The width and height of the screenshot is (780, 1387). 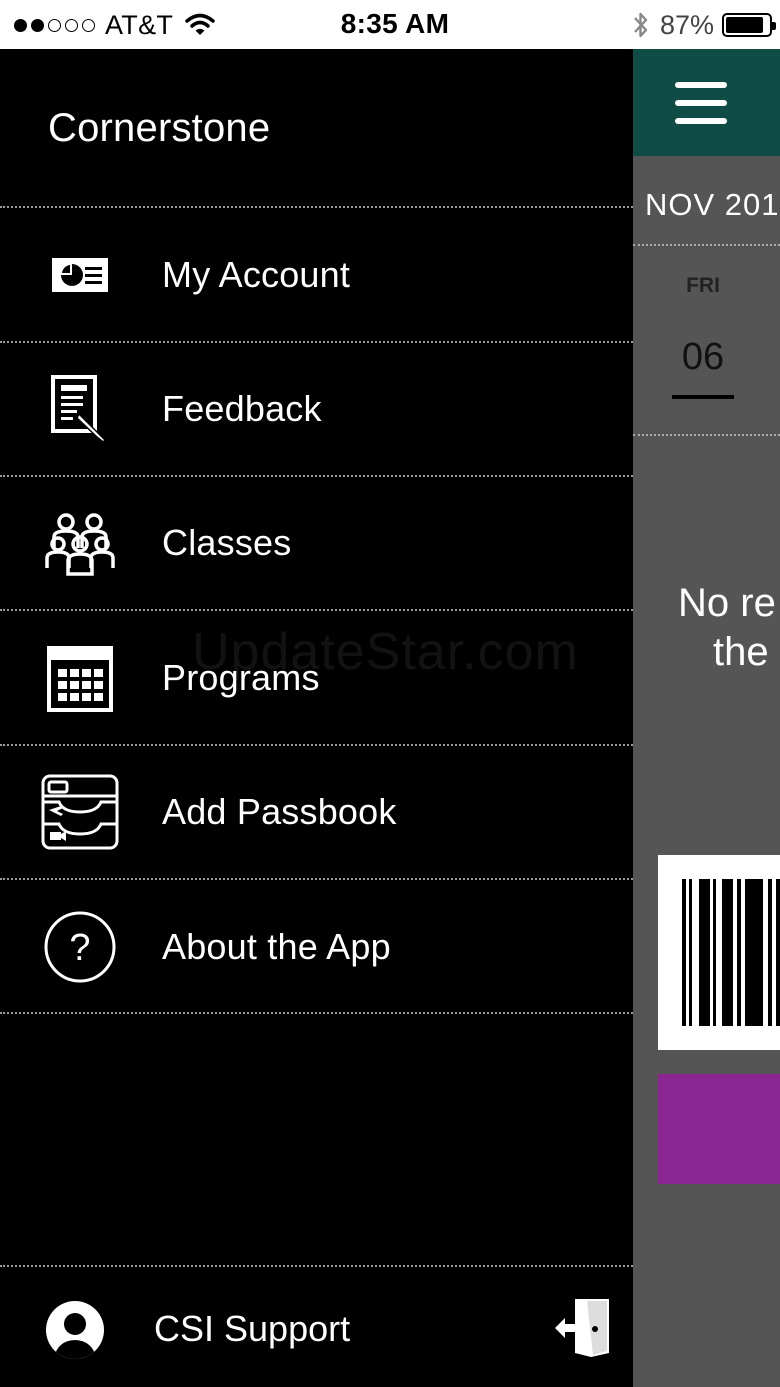 What do you see at coordinates (744, 25) in the screenshot?
I see `battery-fill` at bounding box center [744, 25].